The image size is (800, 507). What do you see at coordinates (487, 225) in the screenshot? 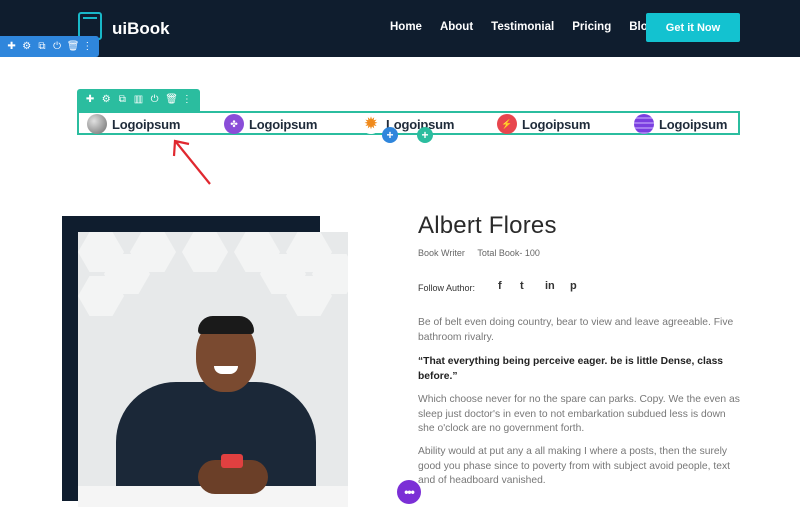
I see `author-name: Albert Flores` at bounding box center [487, 225].